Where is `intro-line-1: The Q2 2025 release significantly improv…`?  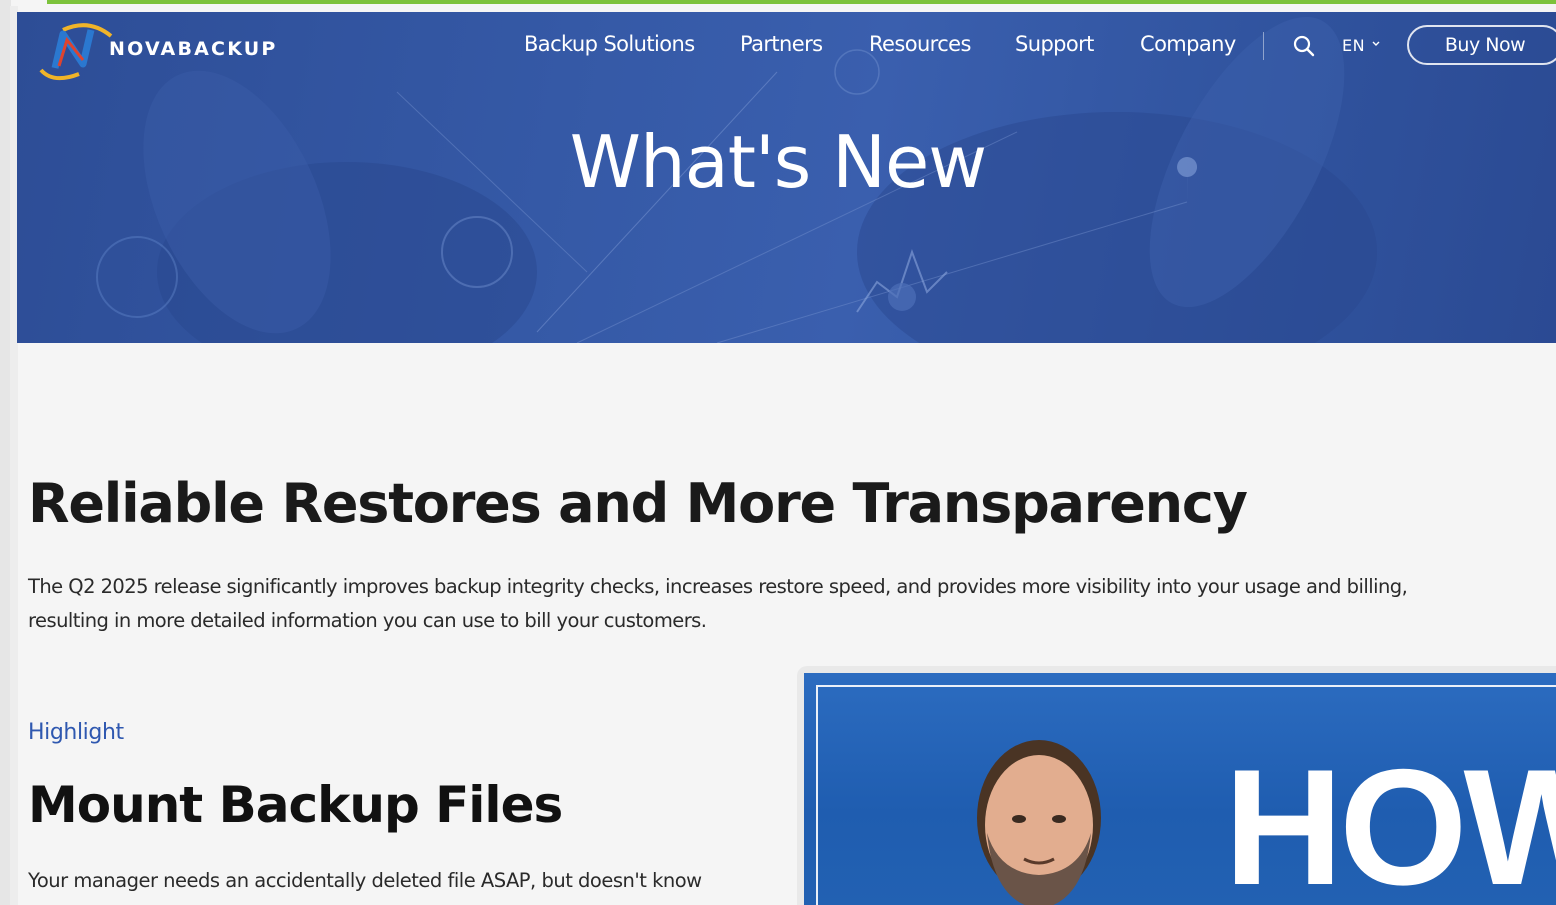 intro-line-1: The Q2 2025 release significantly improv… is located at coordinates (718, 586).